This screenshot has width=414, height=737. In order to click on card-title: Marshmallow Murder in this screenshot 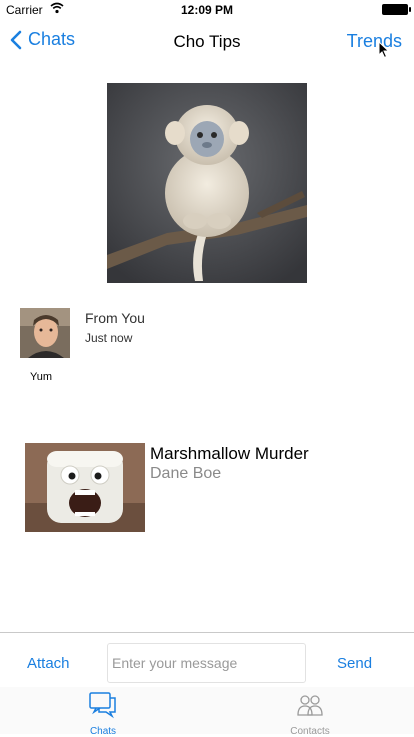, I will do `click(229, 453)`.